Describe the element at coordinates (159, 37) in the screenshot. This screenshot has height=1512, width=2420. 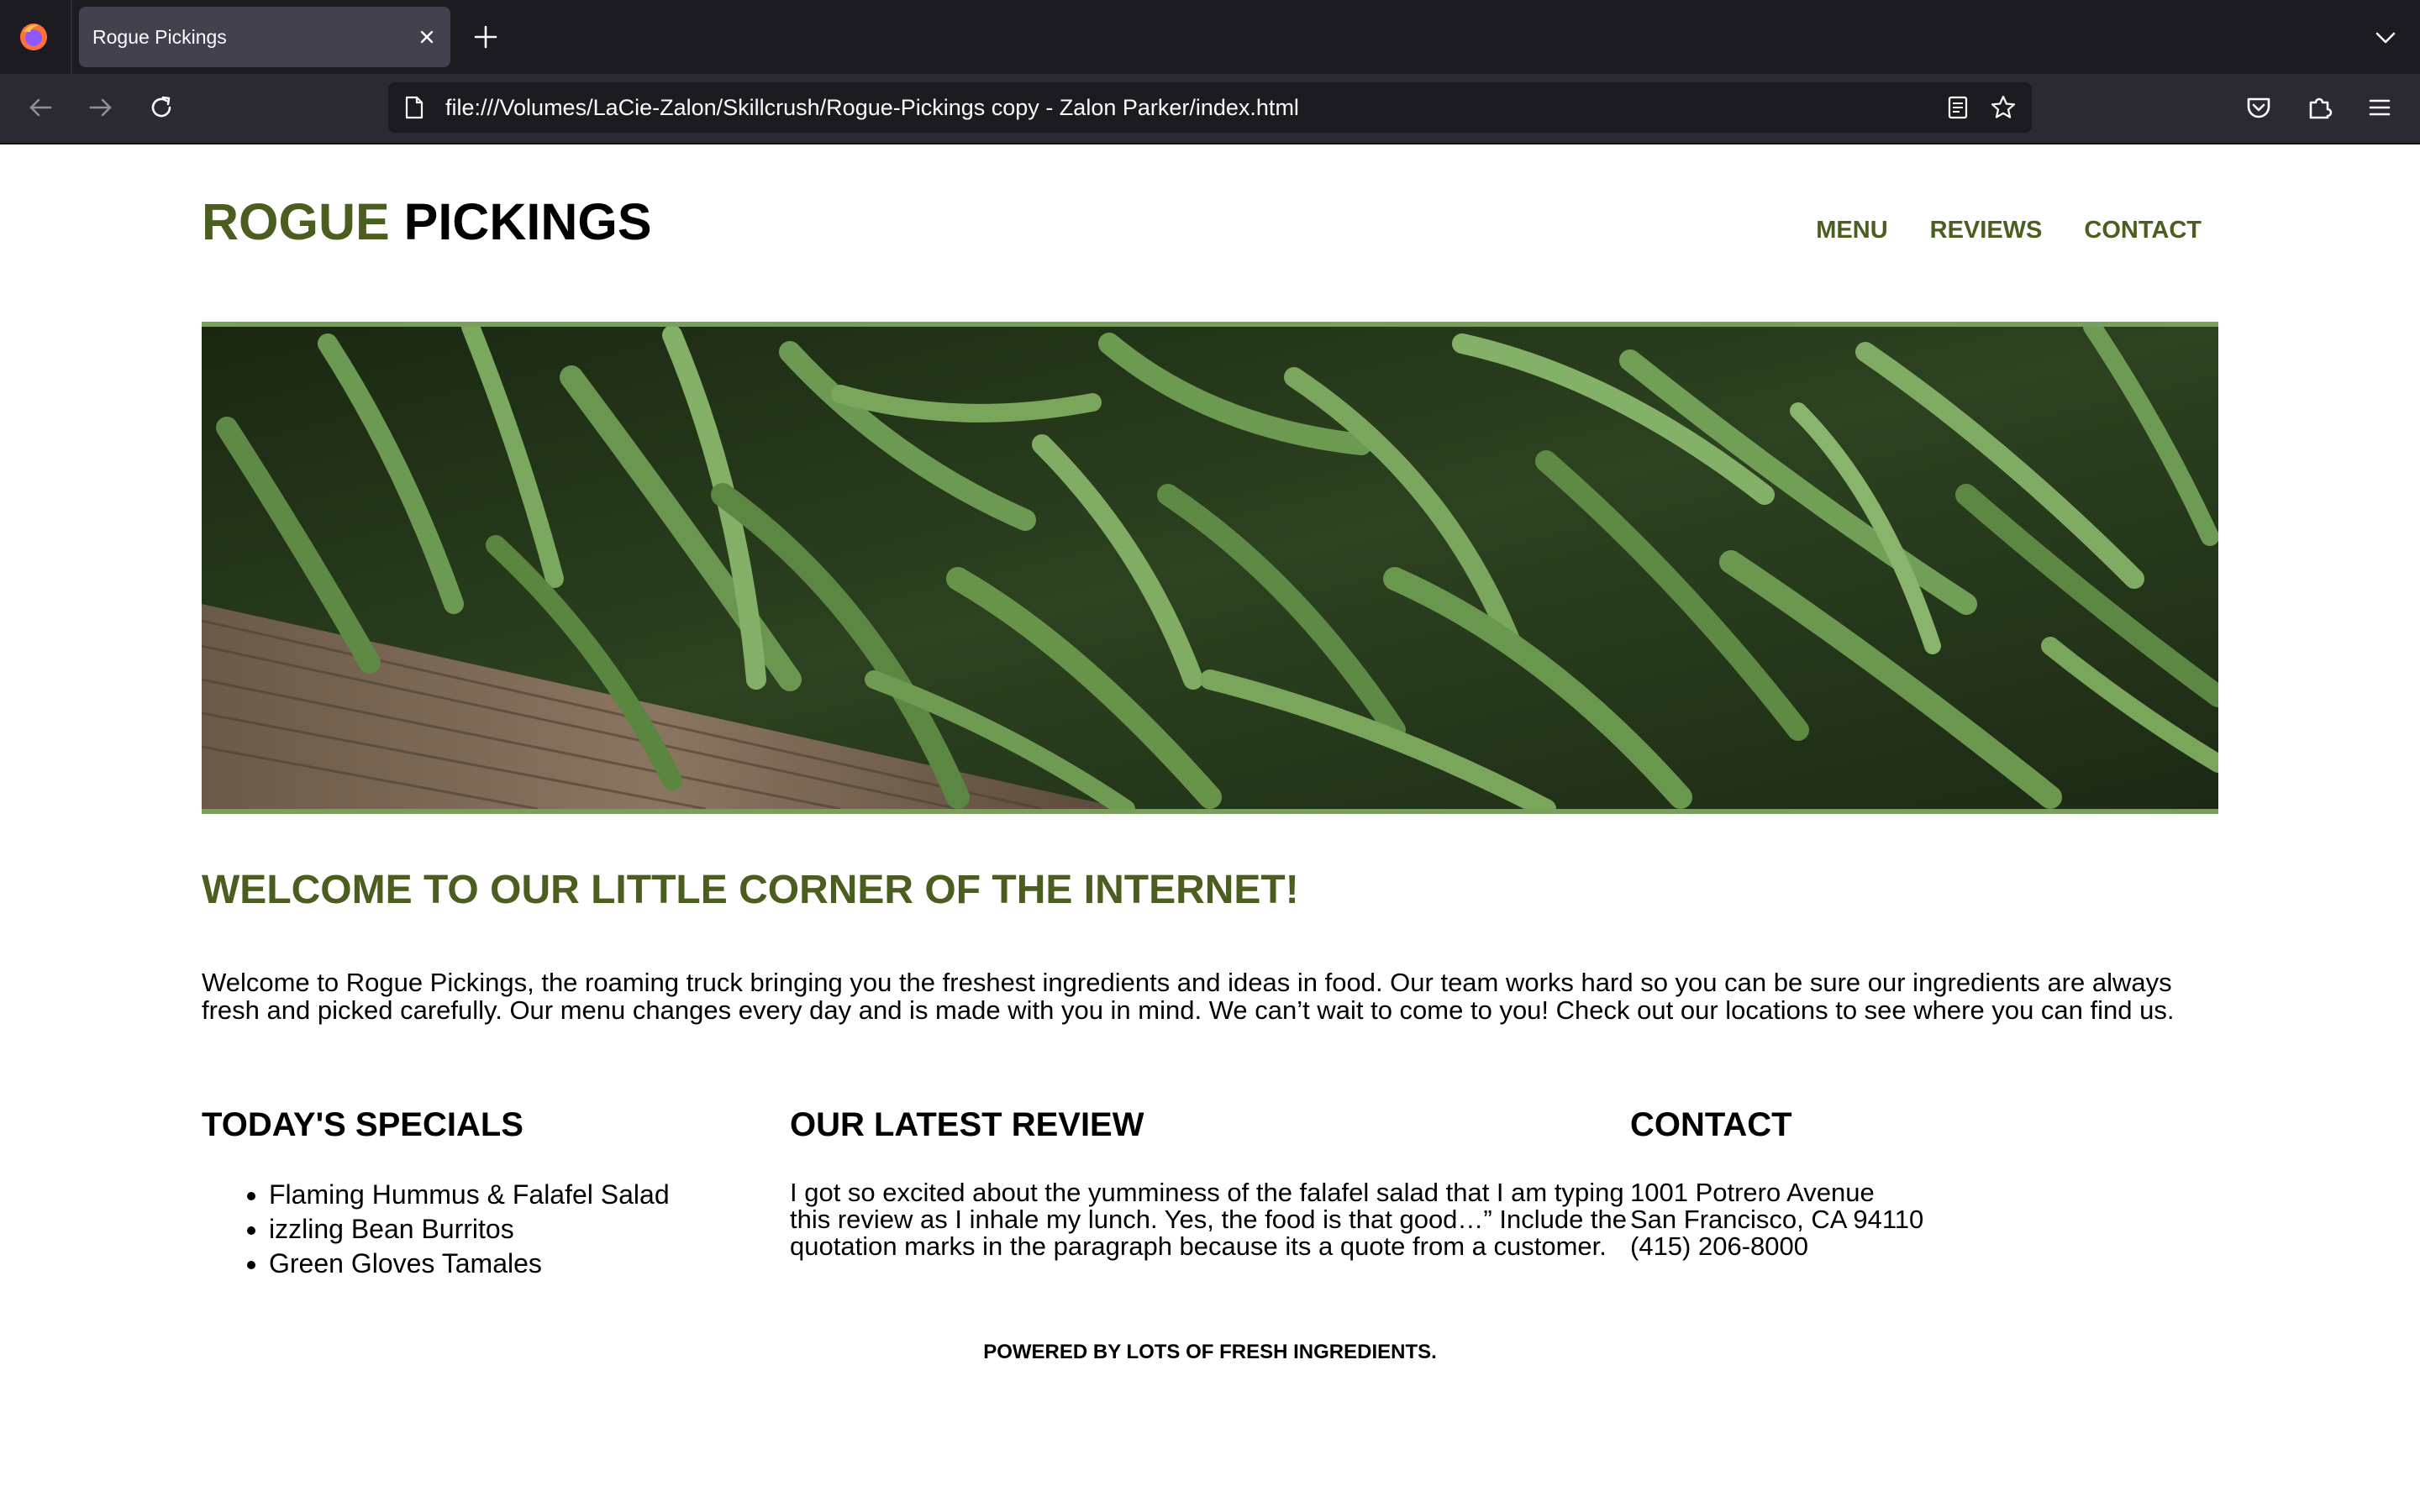
I see `tab-title: Rogue Pickings` at that location.